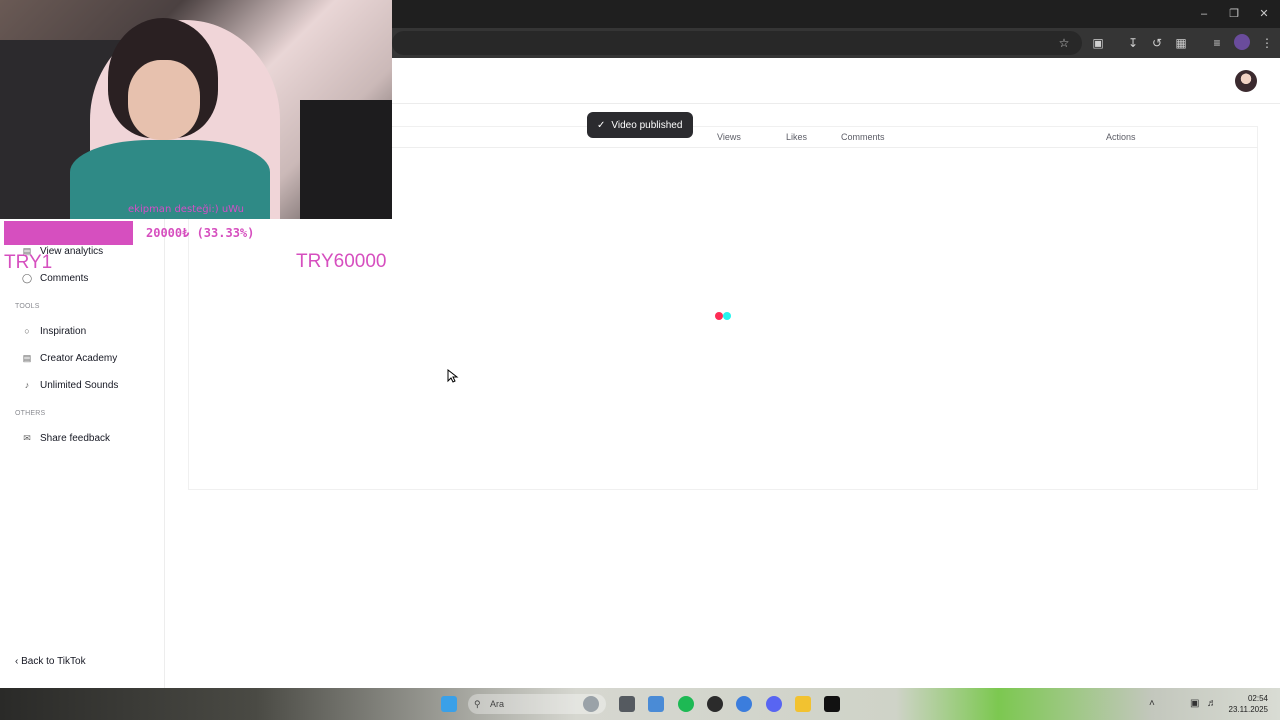 This screenshot has width=1280, height=720. I want to click on check-icon: ✓, so click(601, 125).